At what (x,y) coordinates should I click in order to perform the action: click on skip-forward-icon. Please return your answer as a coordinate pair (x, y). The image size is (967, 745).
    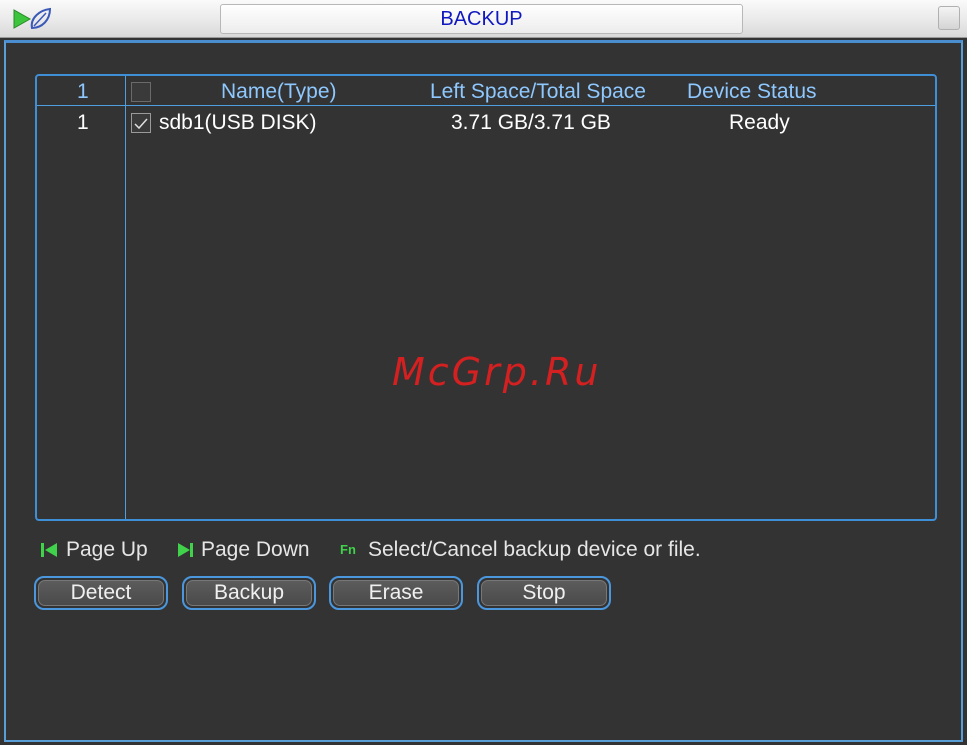
    Looking at the image, I should click on (185, 550).